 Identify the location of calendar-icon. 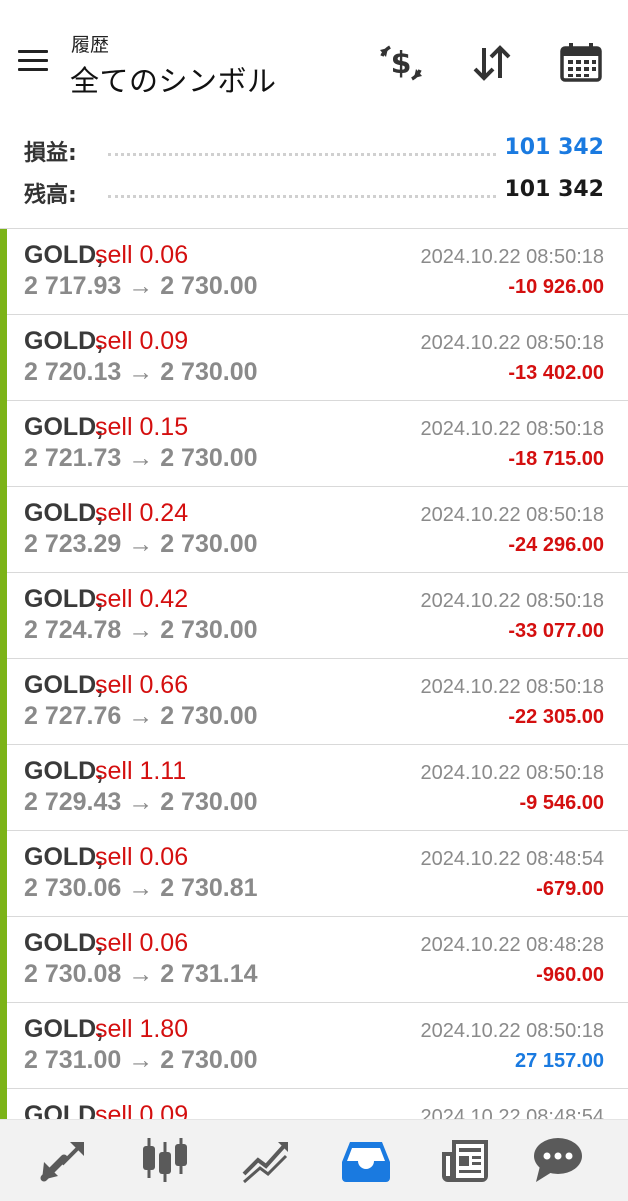
(581, 63).